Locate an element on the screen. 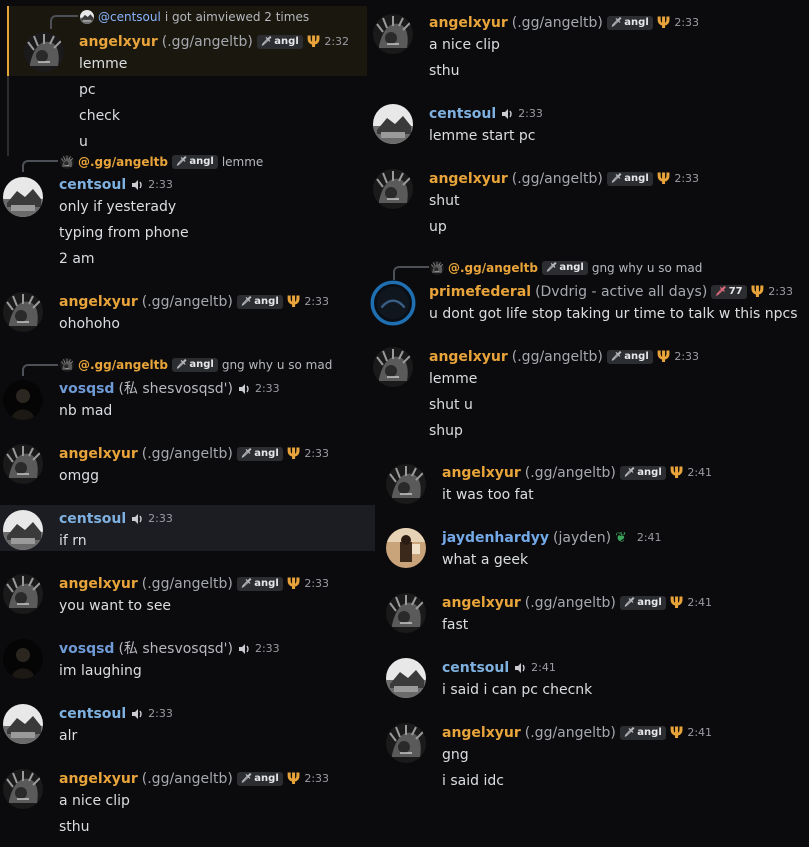 The height and width of the screenshot is (847, 809). role-badge: 🗡 77 is located at coordinates (729, 292).